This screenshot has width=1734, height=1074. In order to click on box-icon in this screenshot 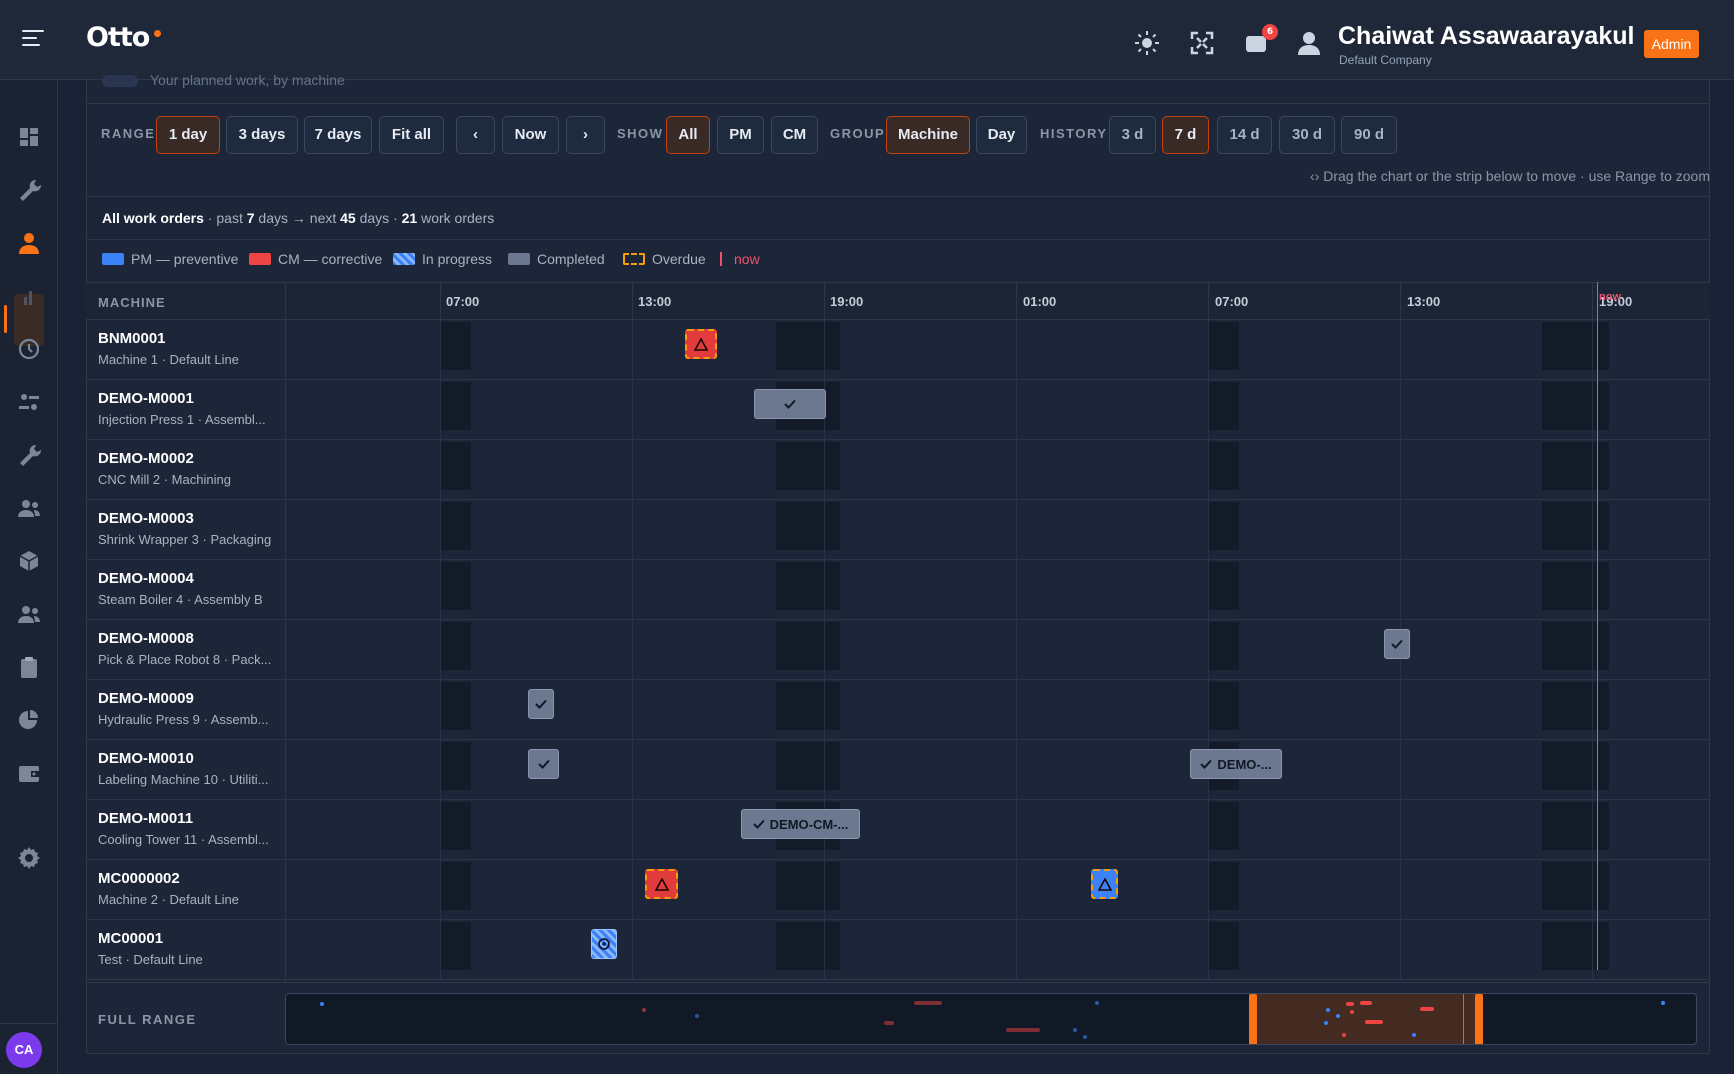, I will do `click(29, 561)`.